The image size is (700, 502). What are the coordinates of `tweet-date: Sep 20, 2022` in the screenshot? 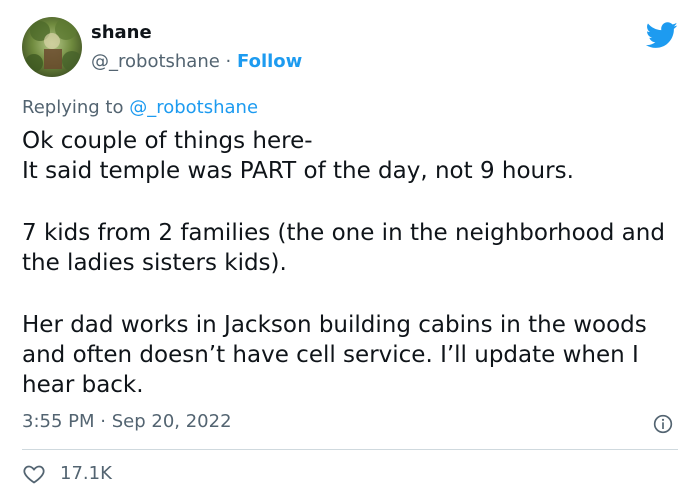 It's located at (171, 421).